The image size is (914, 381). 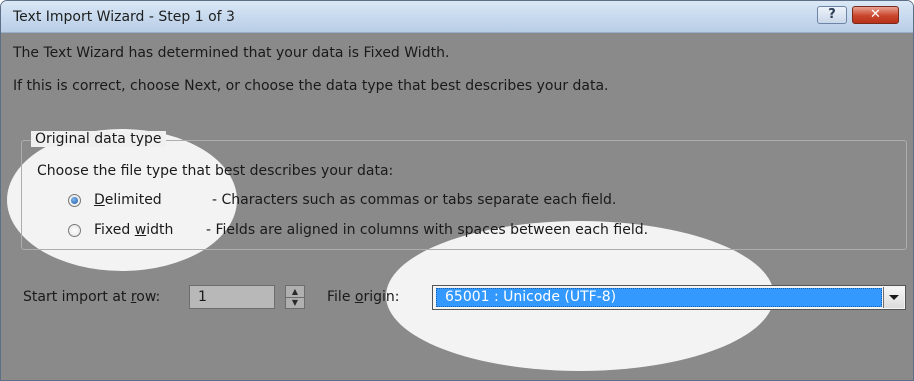 I want to click on group-legend: Original data type, so click(x=98, y=139).